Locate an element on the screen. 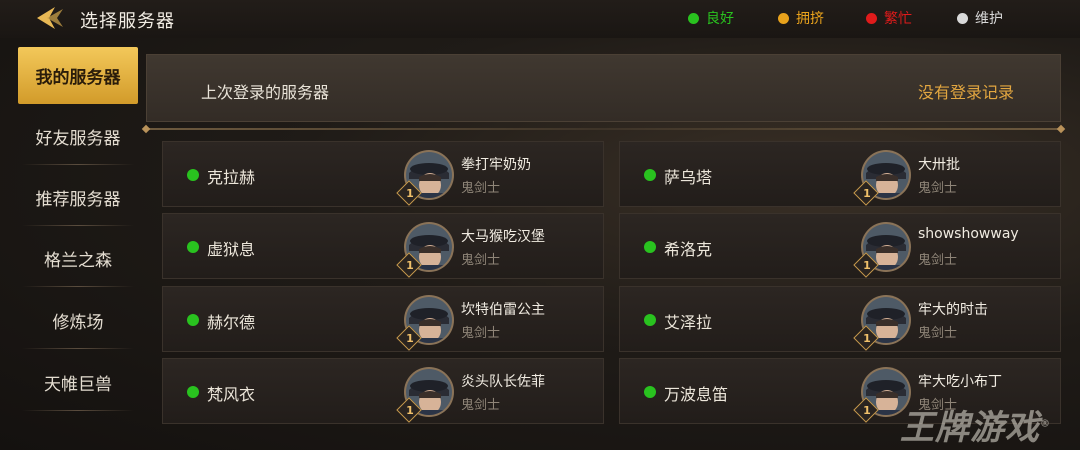 The width and height of the screenshot is (1080, 450). server-card: 梵风衣 1 炎头队长佐菲 鬼剑士 is located at coordinates (383, 391).